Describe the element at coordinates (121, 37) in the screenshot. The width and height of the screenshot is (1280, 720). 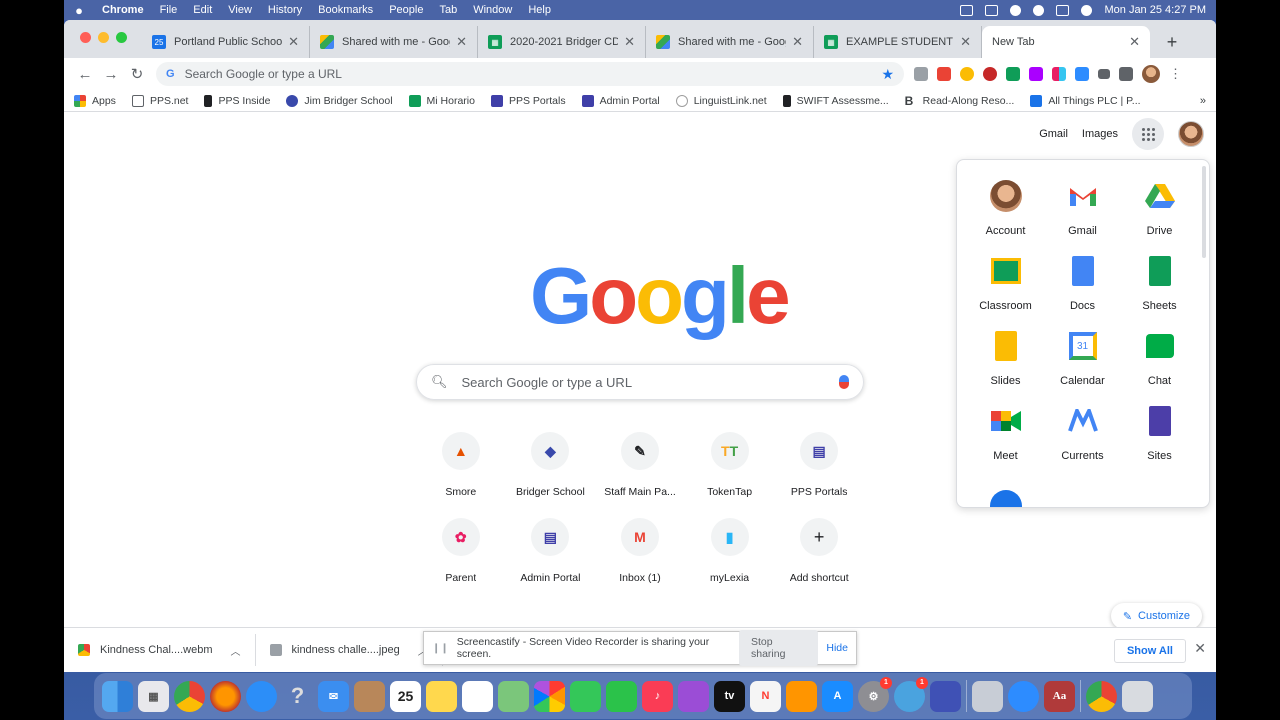
I see `zoom-window-button` at that location.